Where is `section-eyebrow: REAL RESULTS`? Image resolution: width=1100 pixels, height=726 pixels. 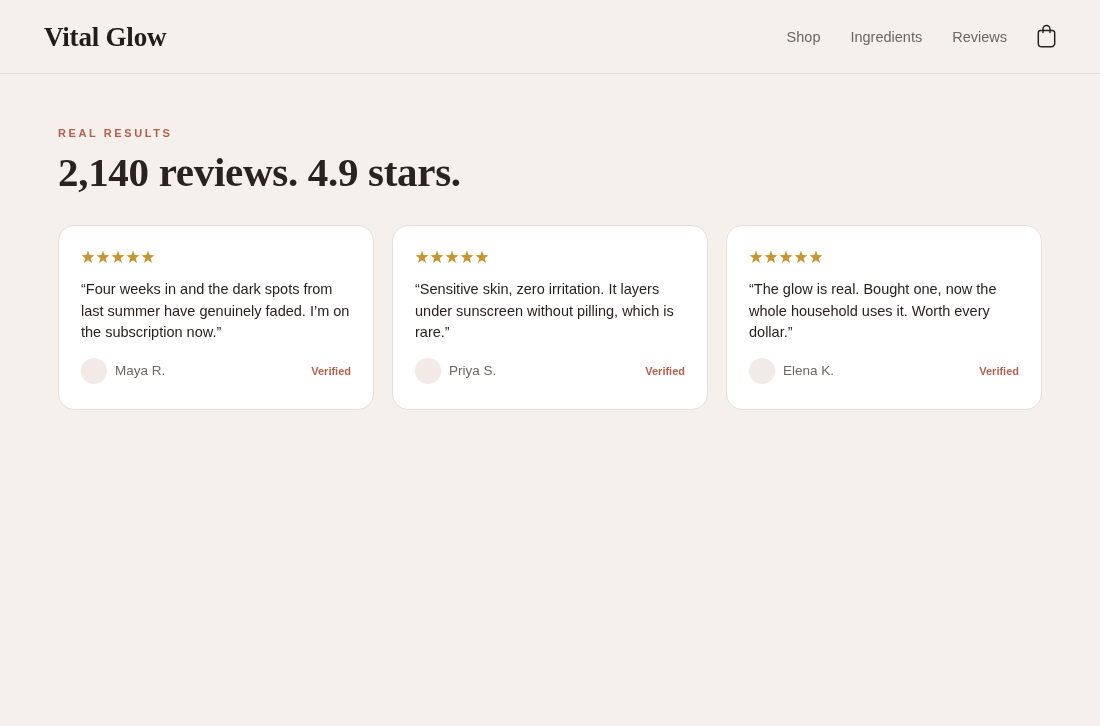 section-eyebrow: REAL RESULTS is located at coordinates (116, 133).